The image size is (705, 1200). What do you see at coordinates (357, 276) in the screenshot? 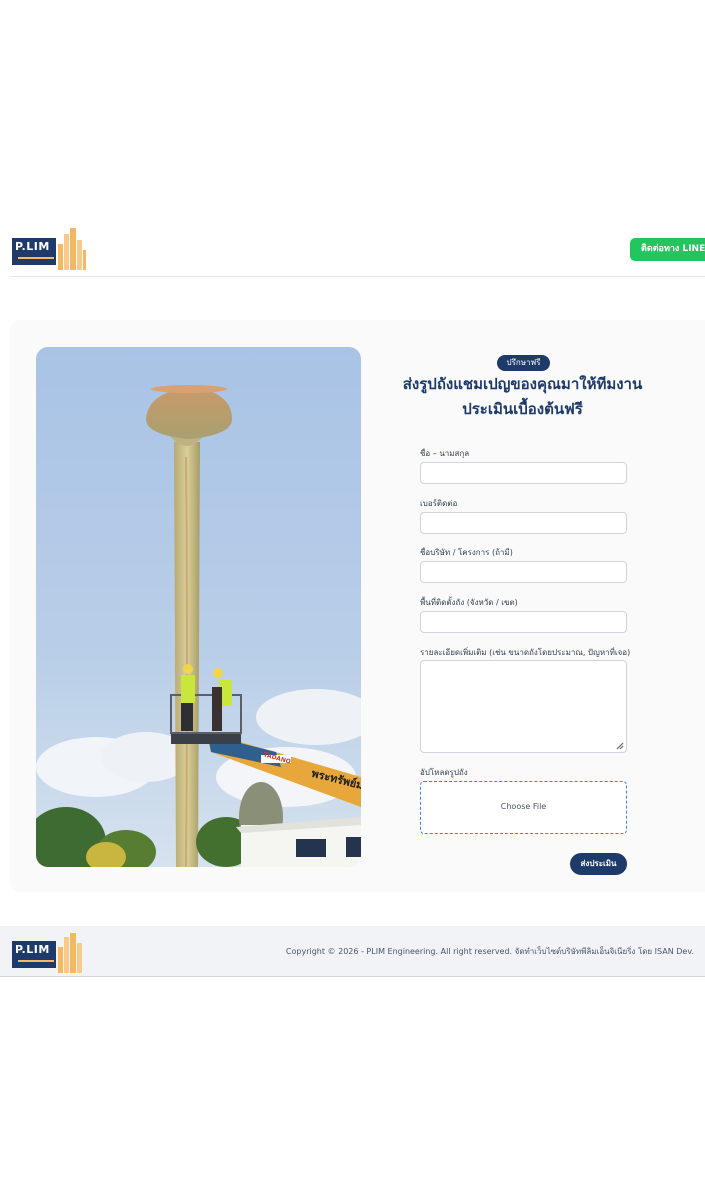
I see `header-divider` at bounding box center [357, 276].